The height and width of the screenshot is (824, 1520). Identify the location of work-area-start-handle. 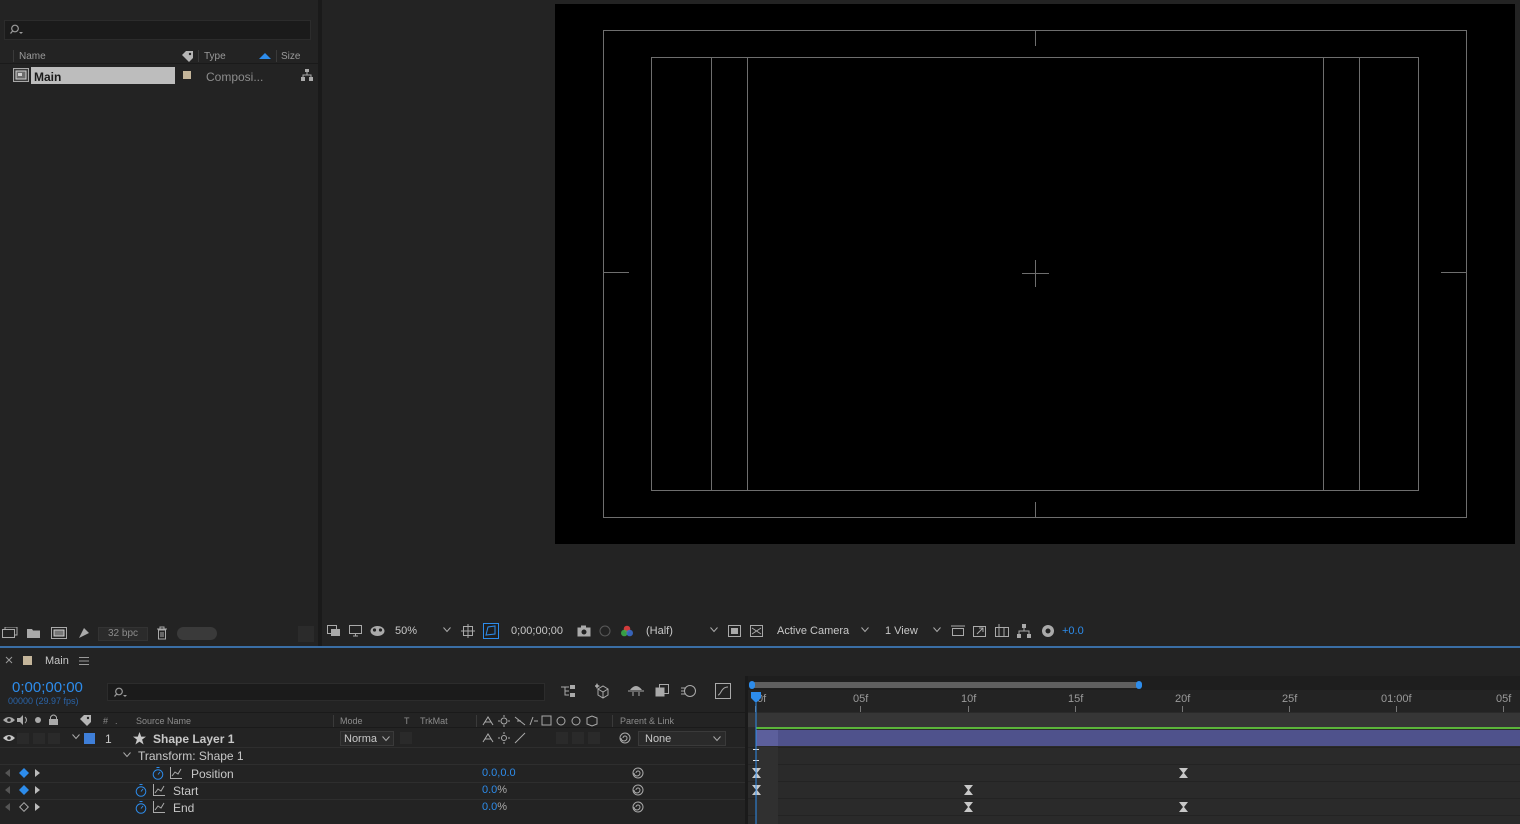
(752, 685).